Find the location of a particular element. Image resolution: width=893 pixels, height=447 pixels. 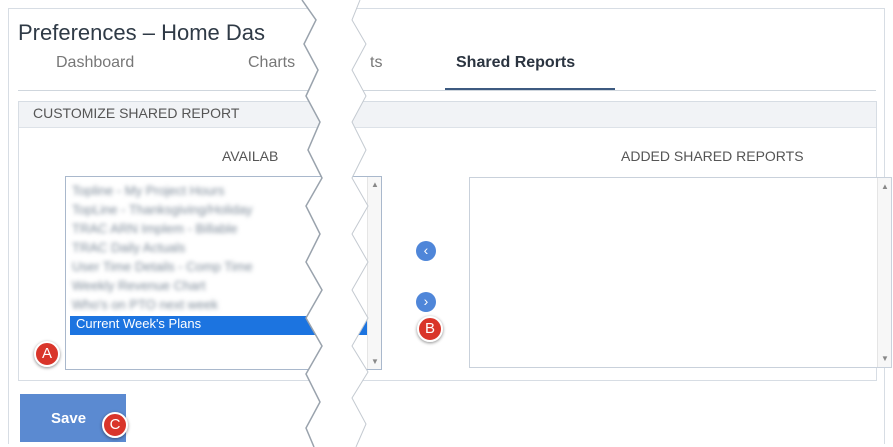

list-item: Topline - My Project Hours is located at coordinates (223, 192).